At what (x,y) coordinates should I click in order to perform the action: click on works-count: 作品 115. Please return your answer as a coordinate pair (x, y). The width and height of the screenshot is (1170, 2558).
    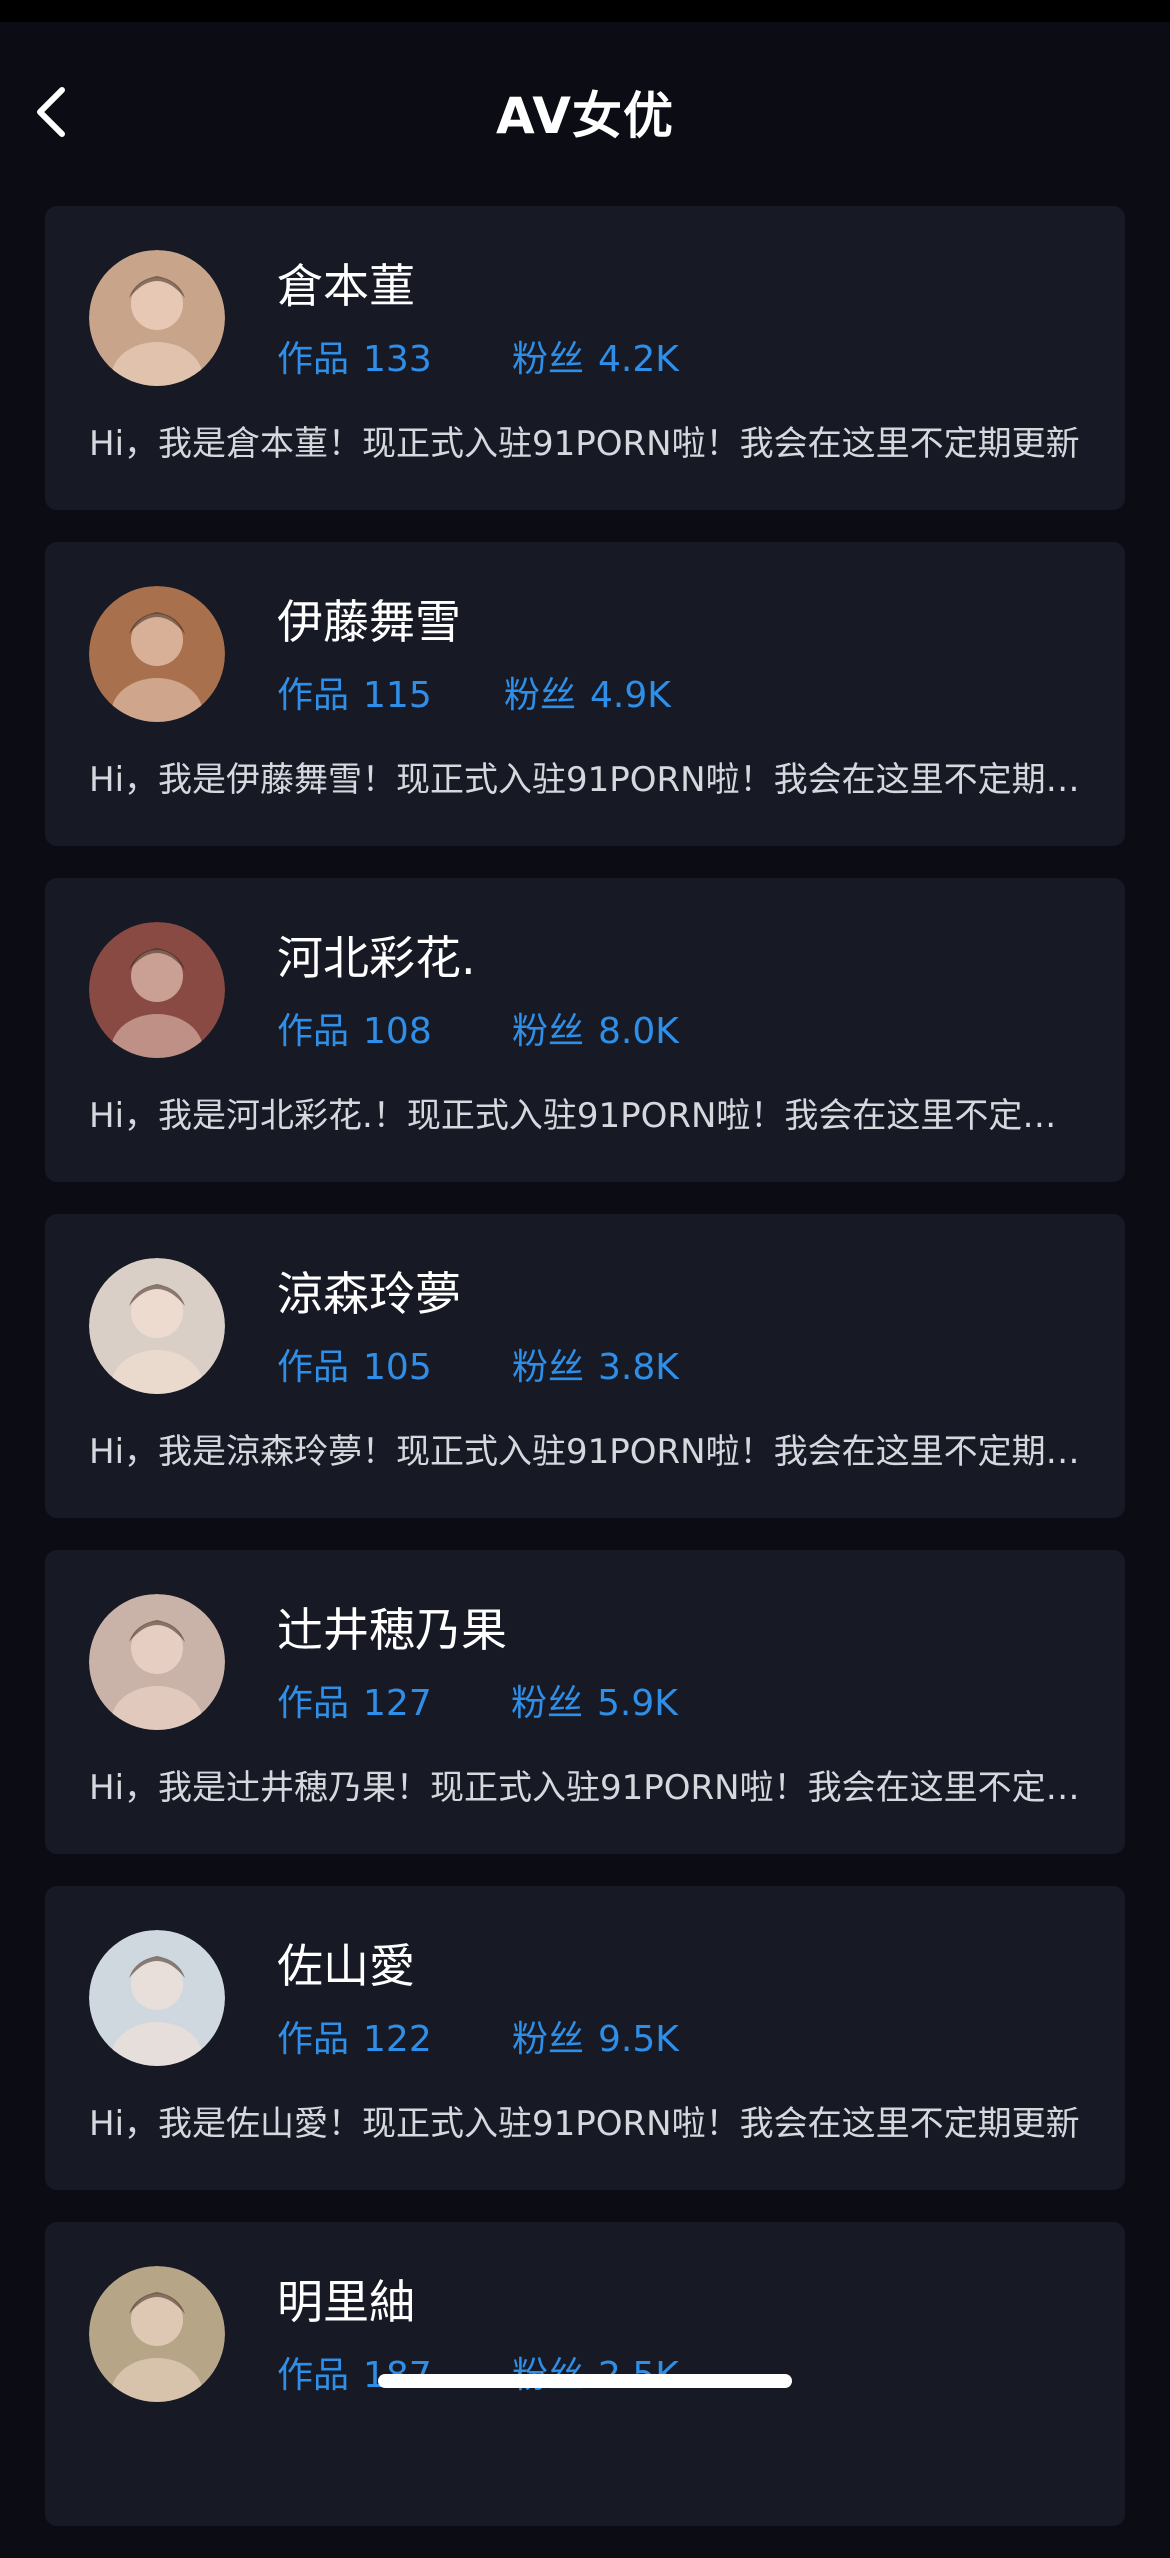
    Looking at the image, I should click on (354, 692).